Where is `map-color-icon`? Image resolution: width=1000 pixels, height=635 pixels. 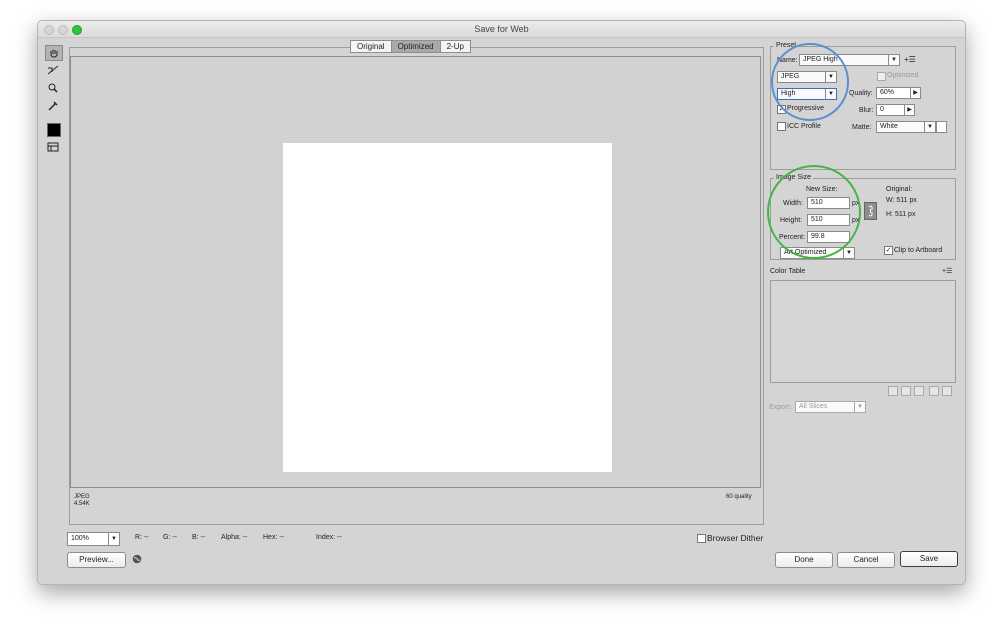
map-color-icon is located at coordinates (893, 391).